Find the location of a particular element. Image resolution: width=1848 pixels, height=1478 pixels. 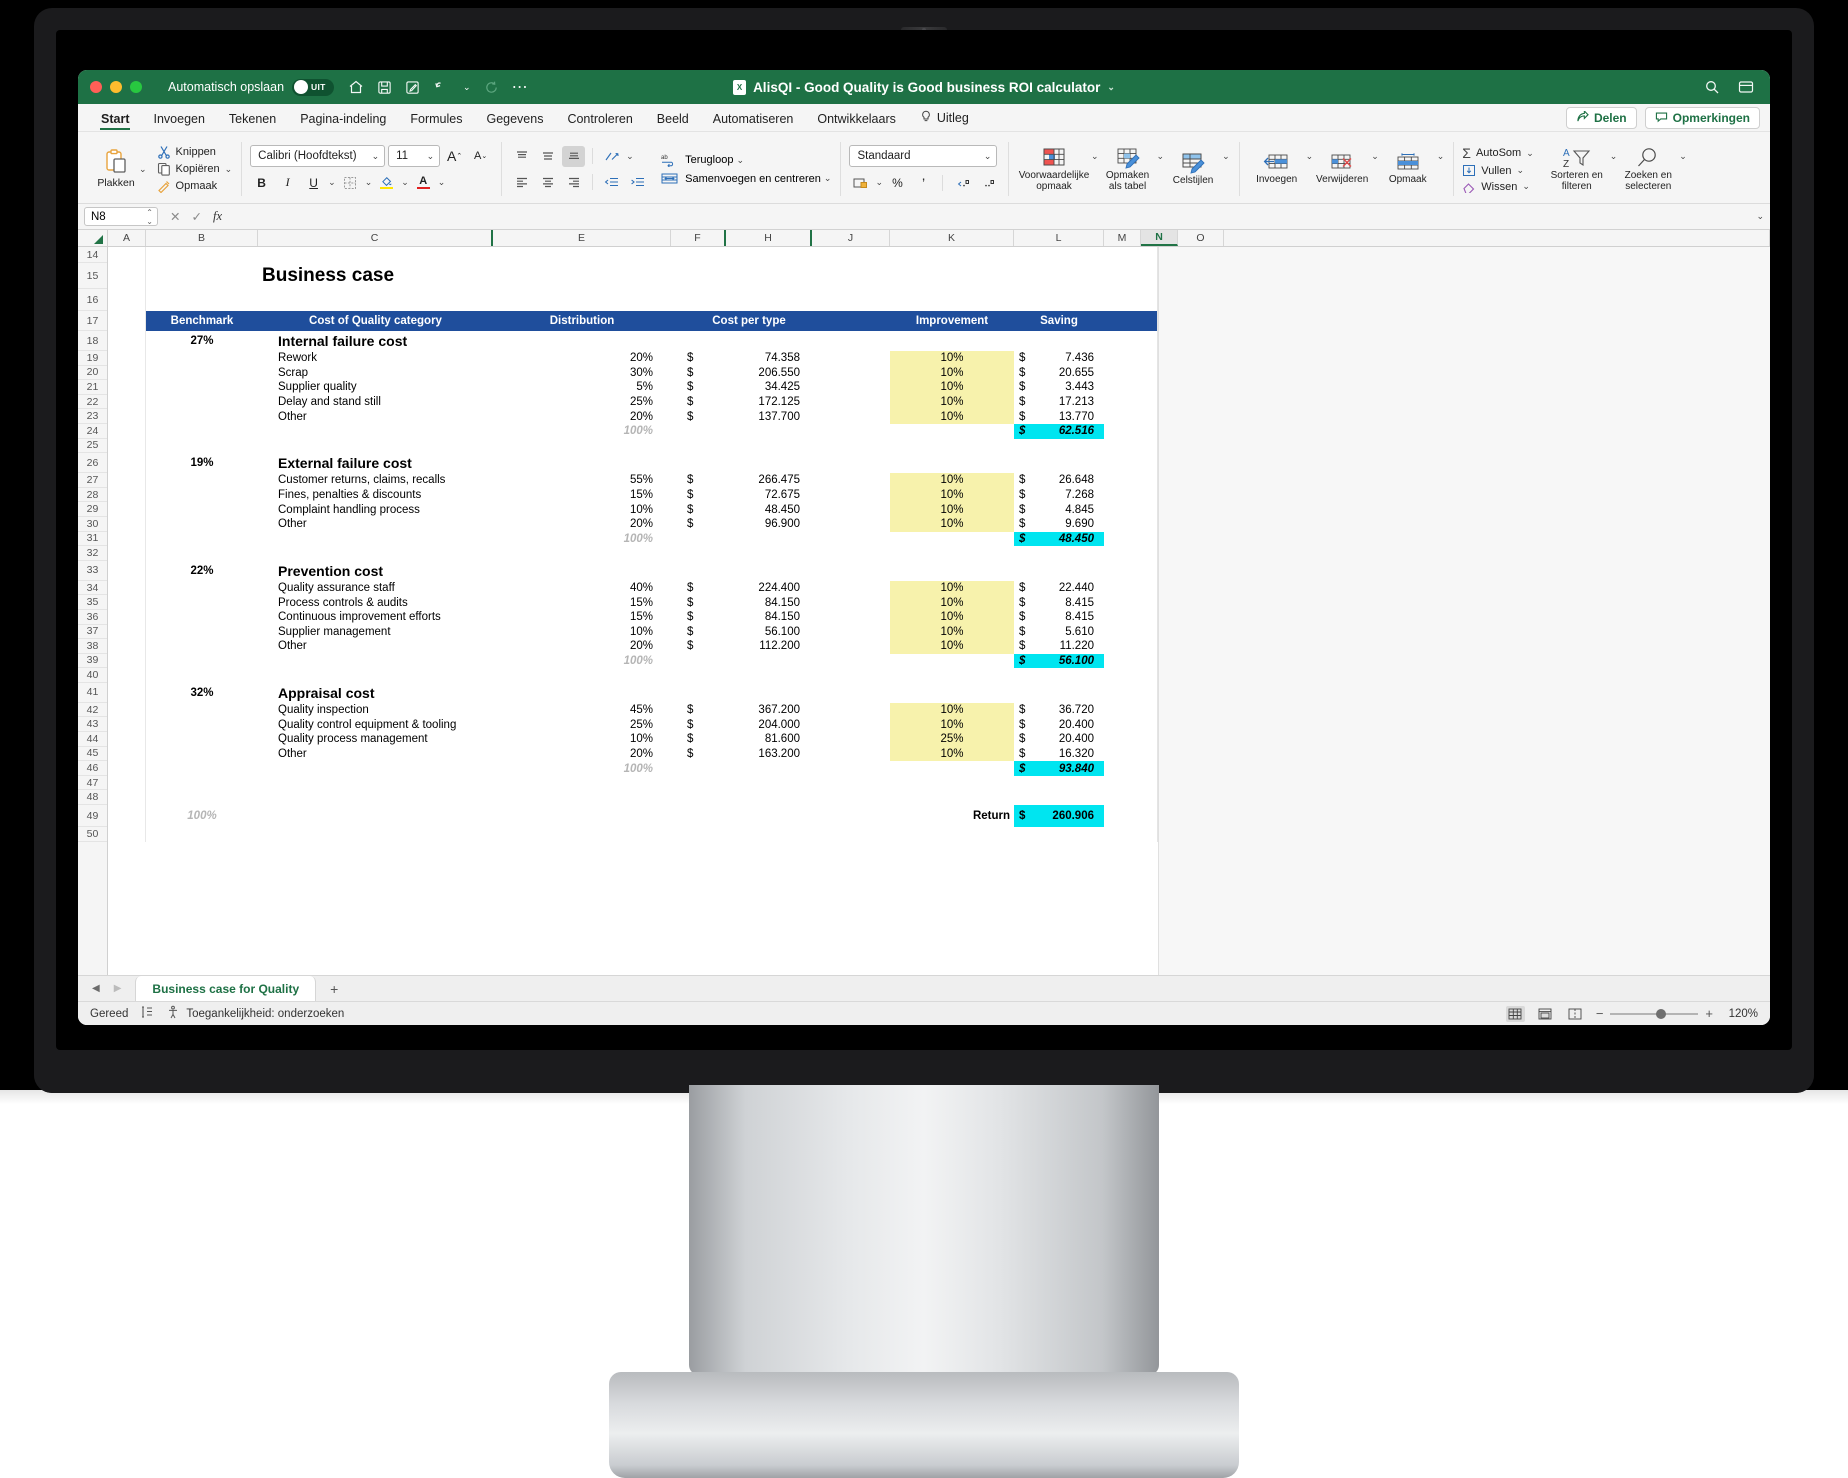

item-cost-3-2: 81.600 is located at coordinates (769, 739).